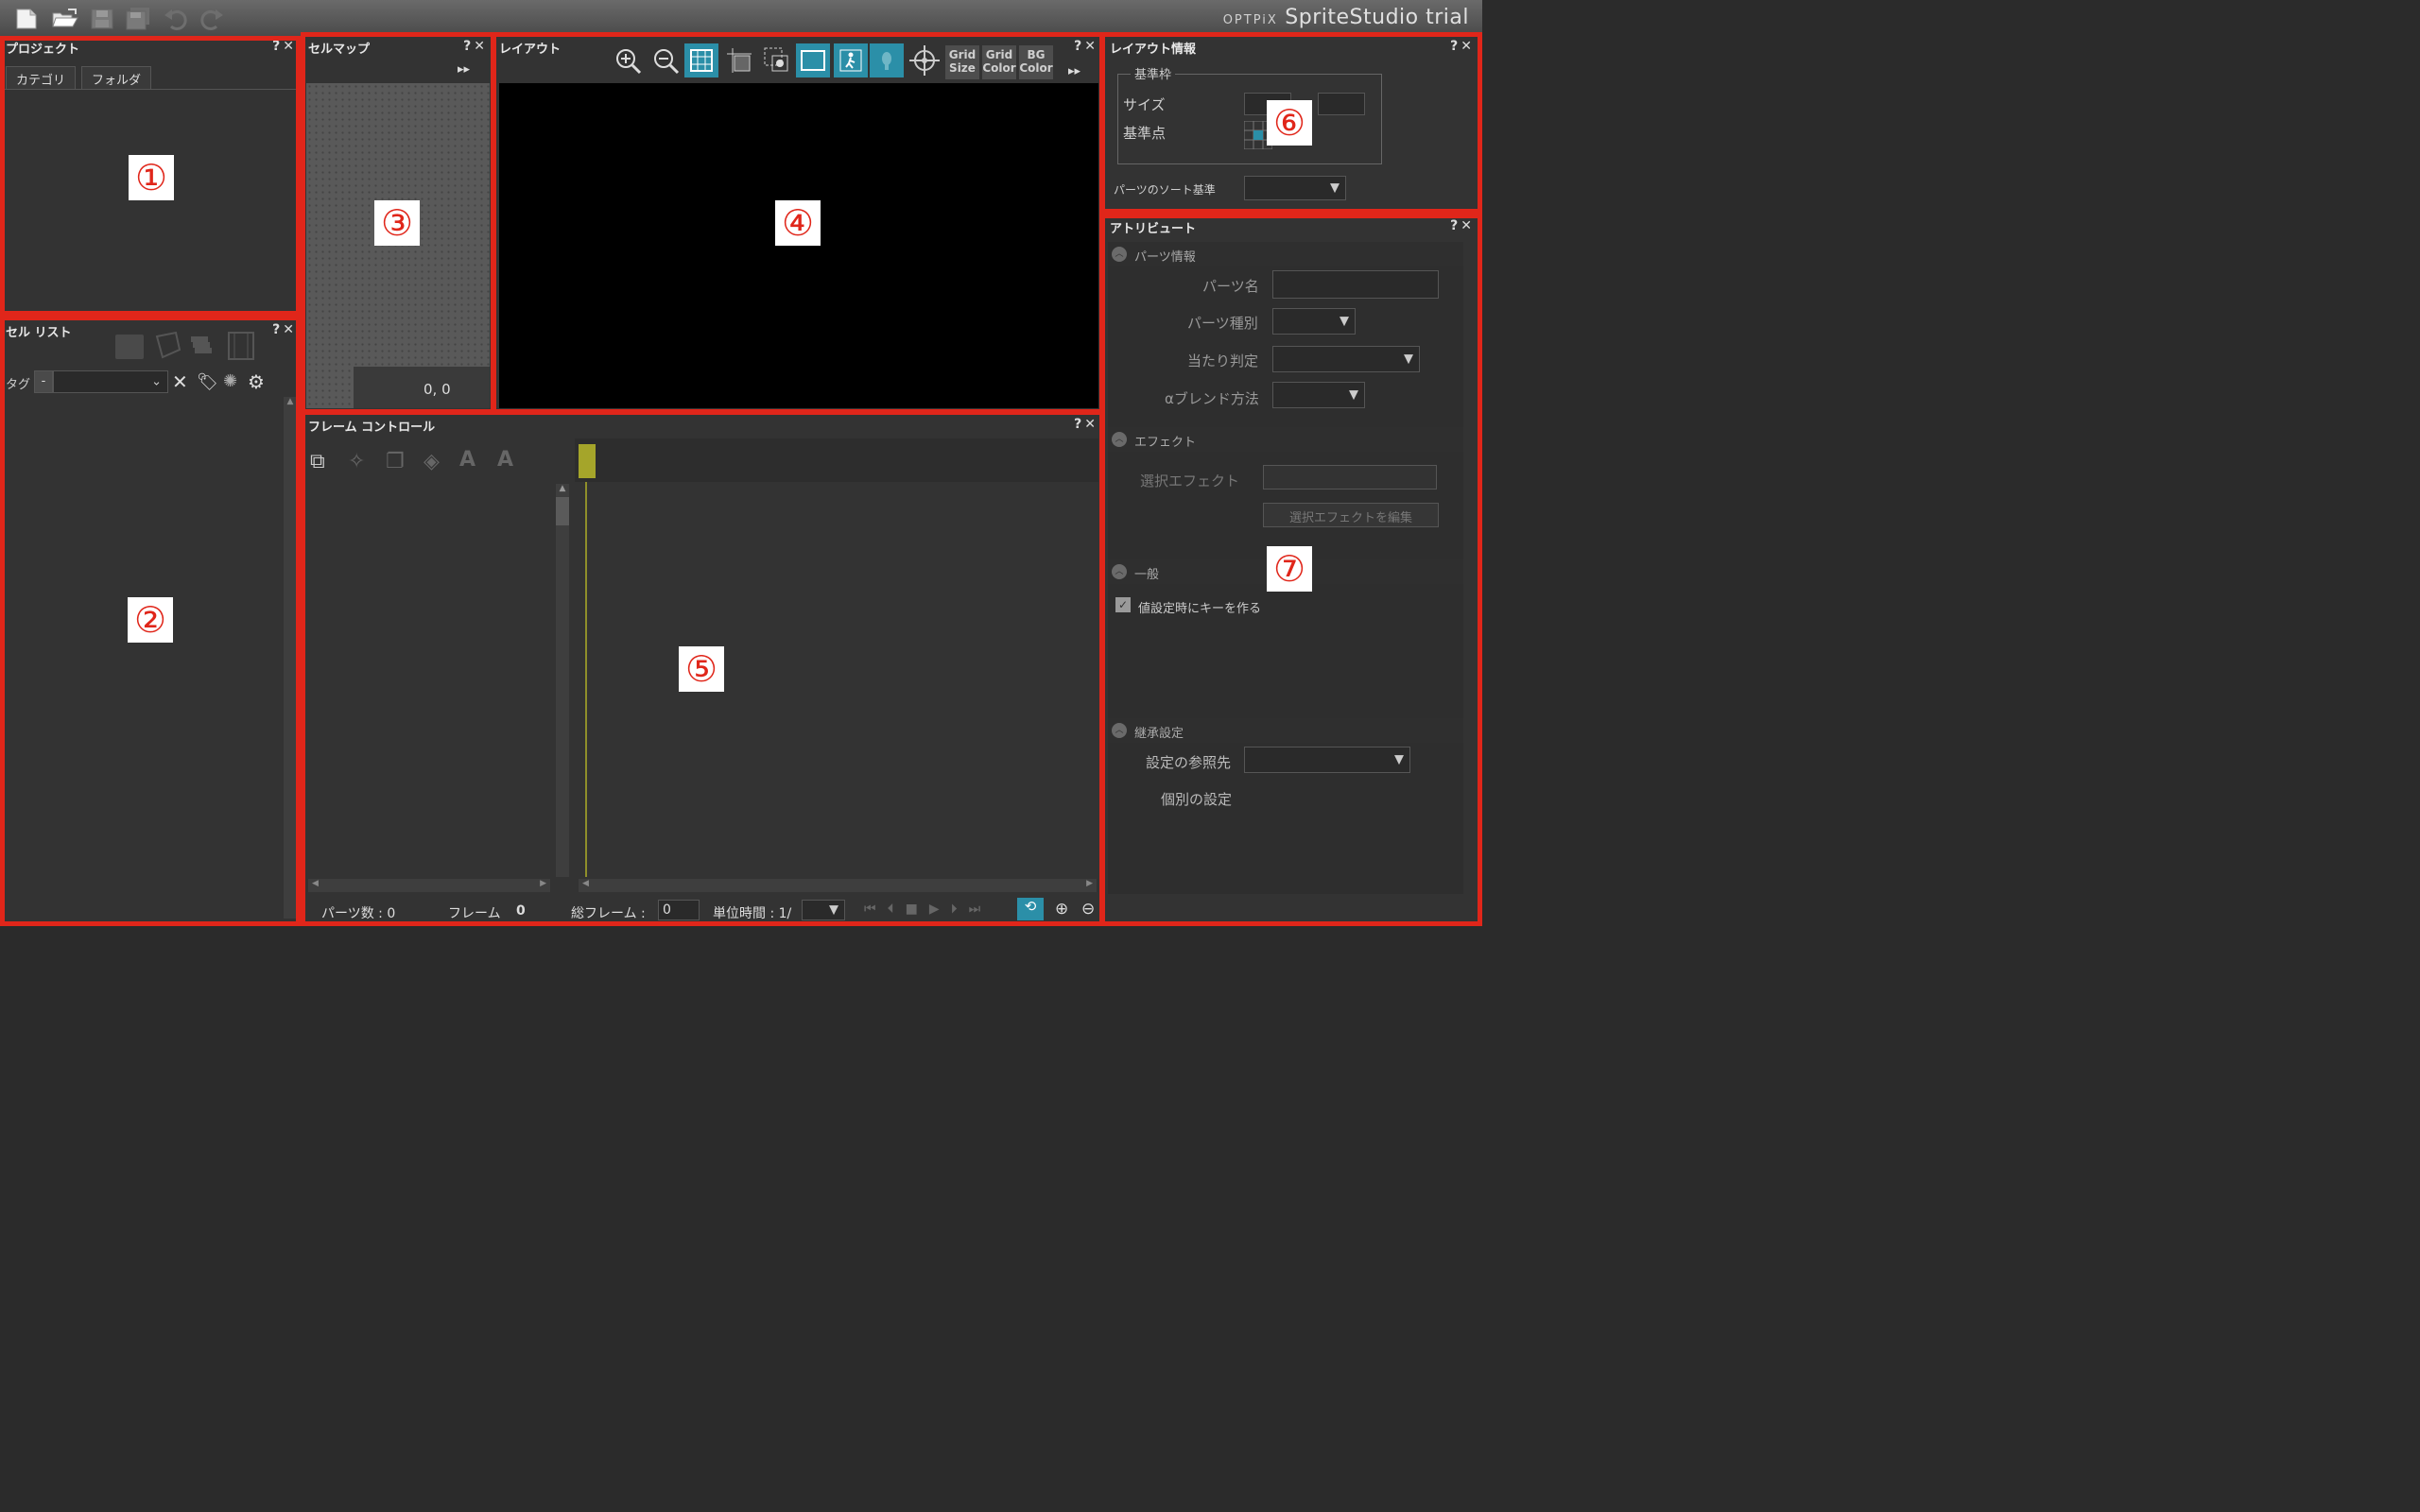 The image size is (2420, 1512). I want to click on origin-label: 基準点, so click(1145, 133).